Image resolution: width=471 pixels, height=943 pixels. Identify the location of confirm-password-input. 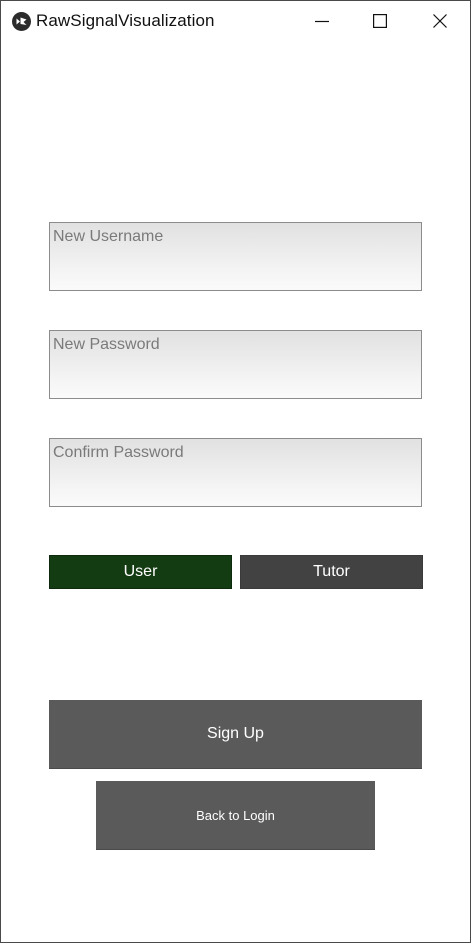
(235, 472).